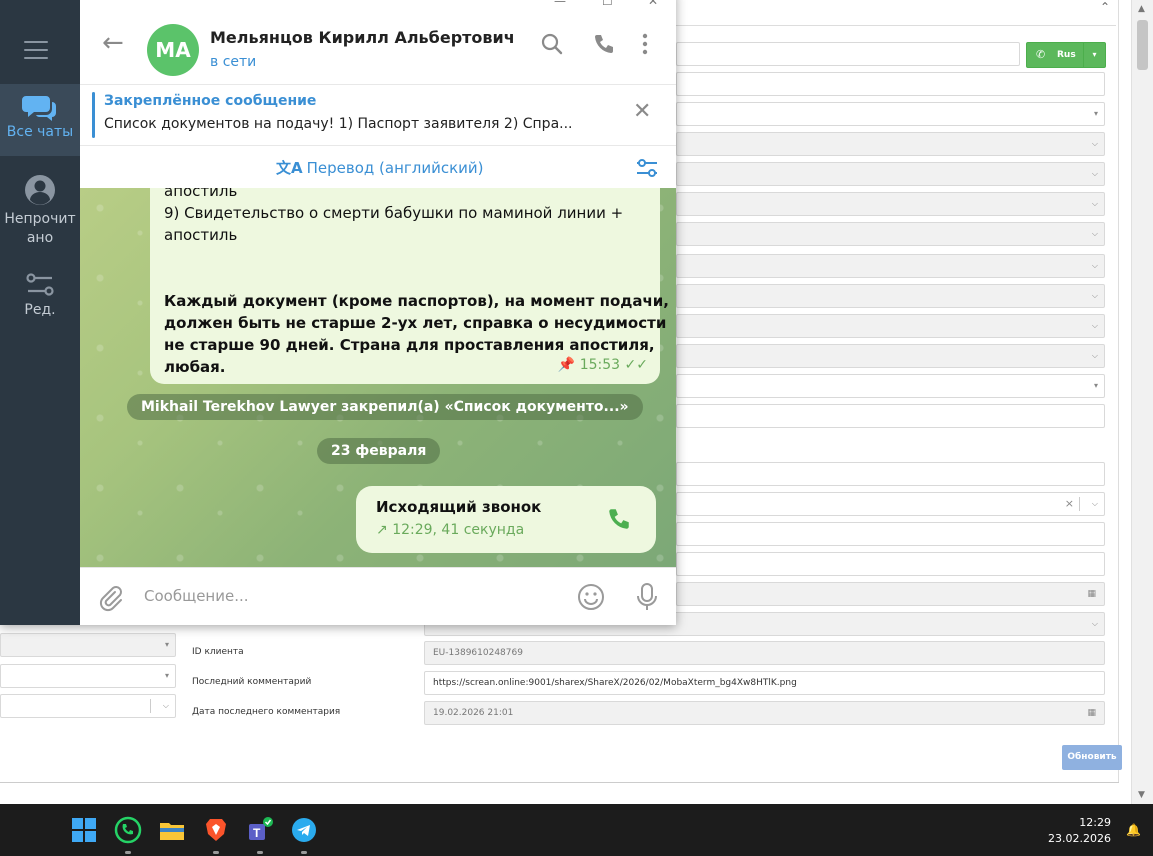 The image size is (1153, 856). Describe the element at coordinates (289, 168) in the screenshot. I see `translate-icon: 文A` at that location.